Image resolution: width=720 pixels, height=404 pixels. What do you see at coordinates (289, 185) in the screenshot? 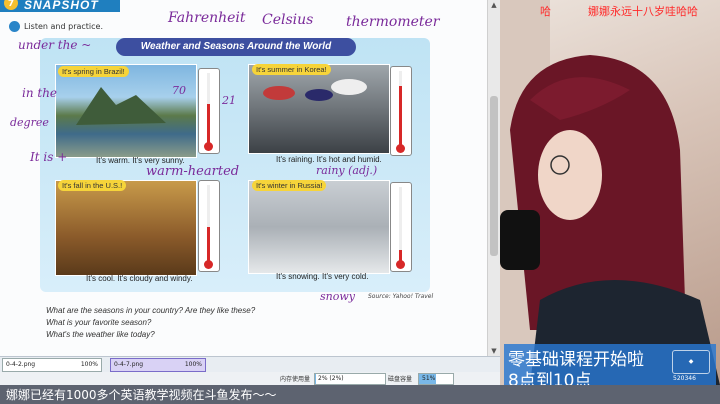
I see `caption-russia: It's winter in Russia!` at bounding box center [289, 185].